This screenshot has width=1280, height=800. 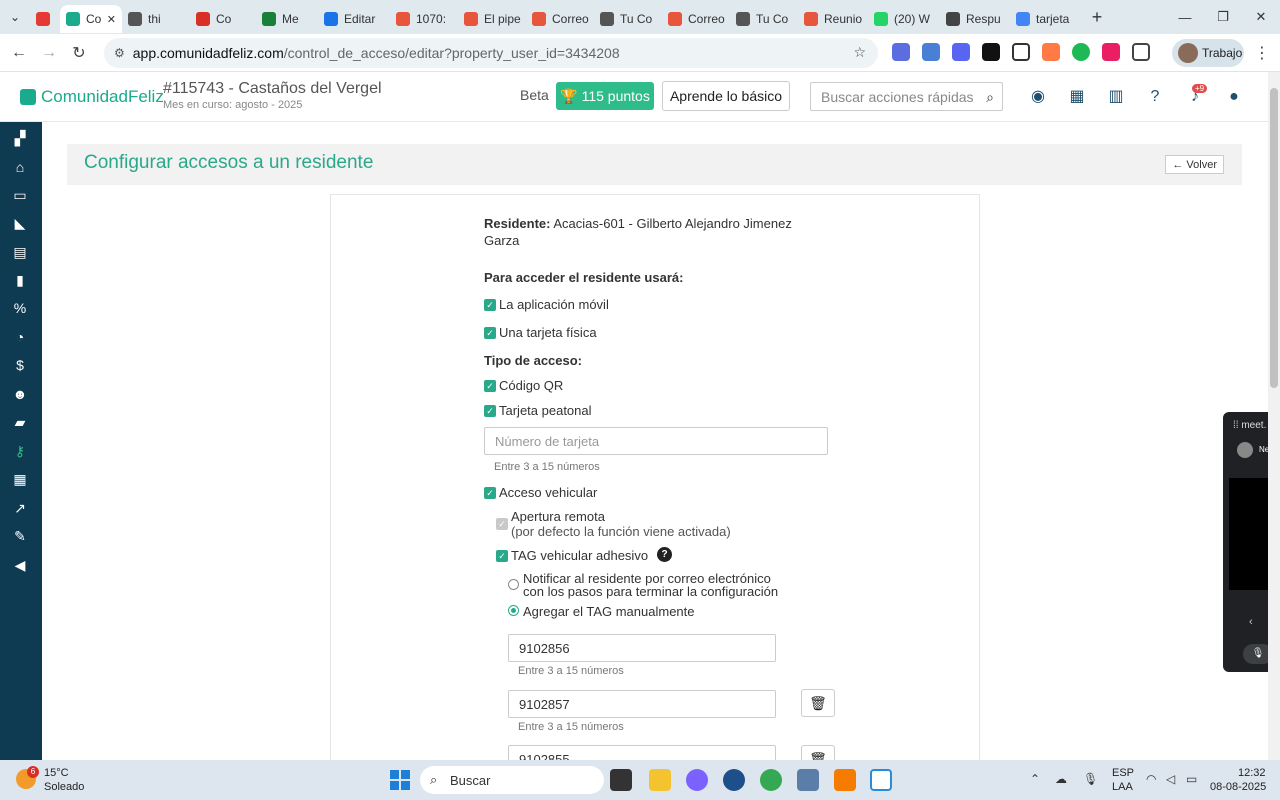 I want to click on physical-card-checkbox: ✓, so click(x=490, y=333).